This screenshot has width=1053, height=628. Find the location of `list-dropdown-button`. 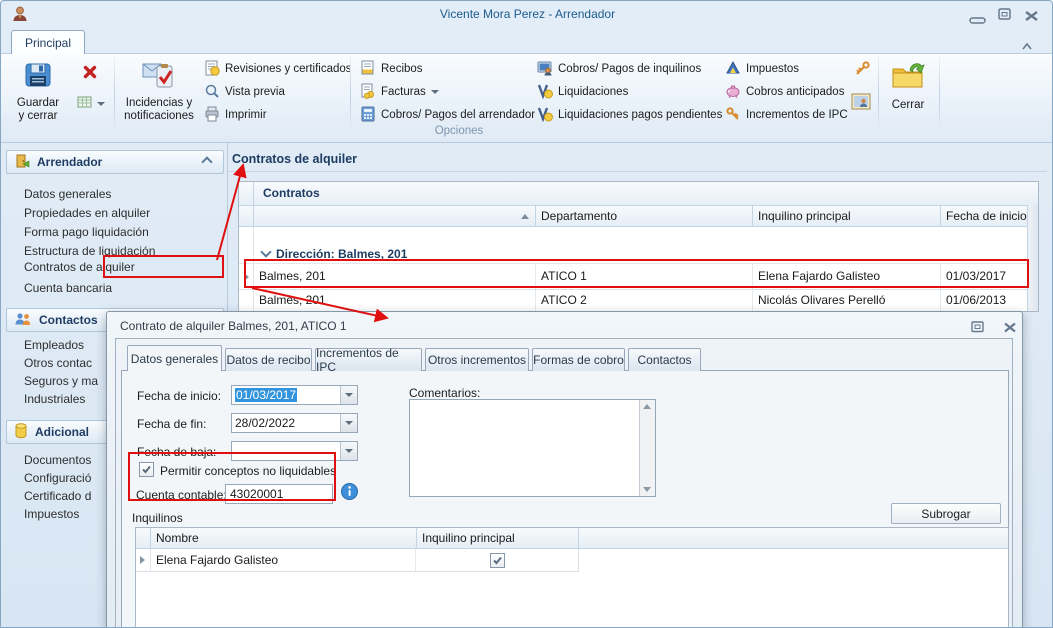

list-dropdown-button is located at coordinates (91, 104).